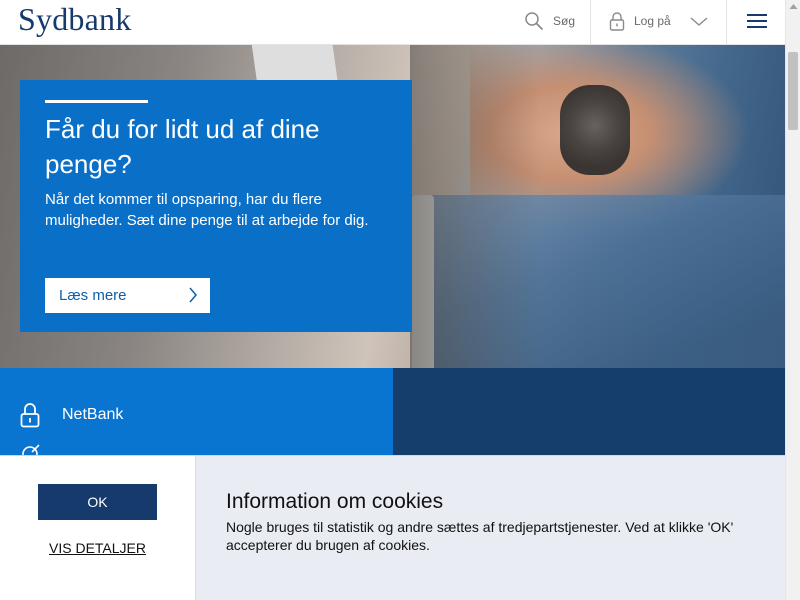 The width and height of the screenshot is (800, 600). Describe the element at coordinates (97, 548) in the screenshot. I see `cookie-details-link: VIS DETALJER` at that location.